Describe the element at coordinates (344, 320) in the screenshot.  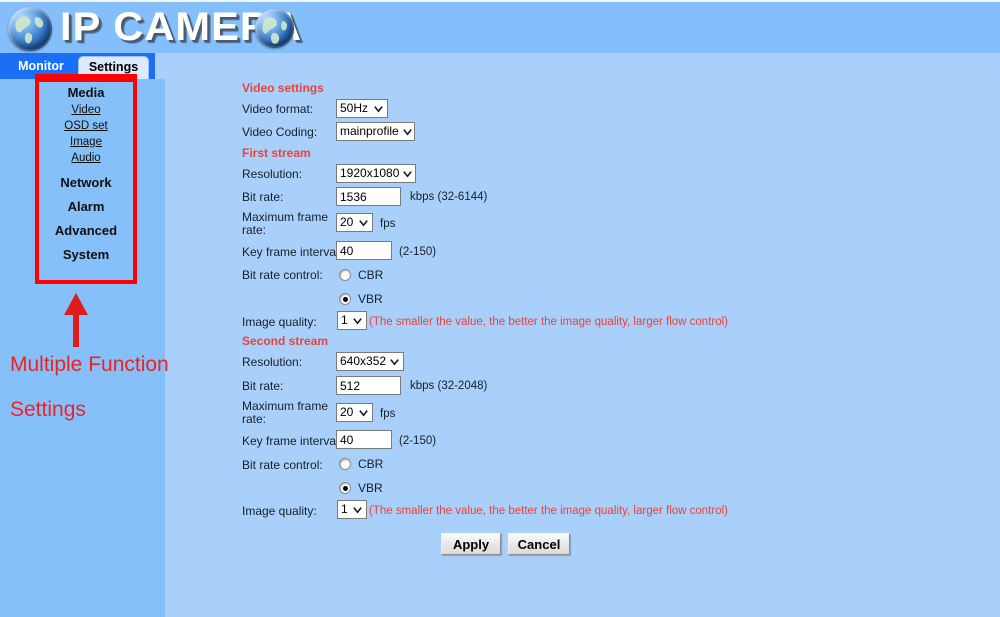
I see `select-s1-image-quality-value: 1` at that location.